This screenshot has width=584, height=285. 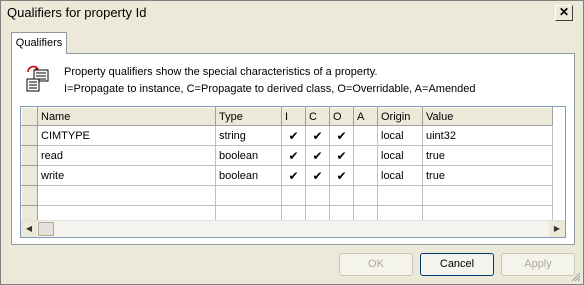 I want to click on column-header-name: Name, so click(x=126, y=116).